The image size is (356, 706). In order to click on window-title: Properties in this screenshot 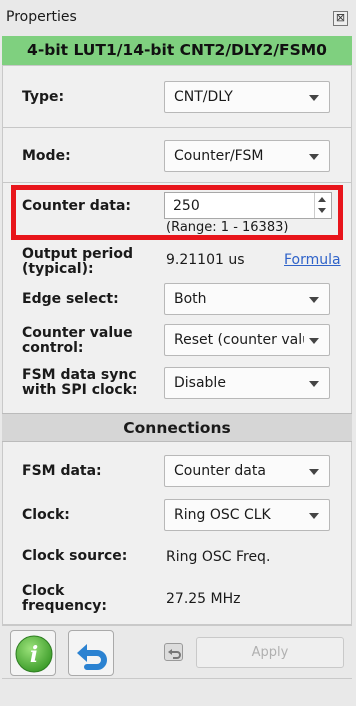, I will do `click(41, 17)`.